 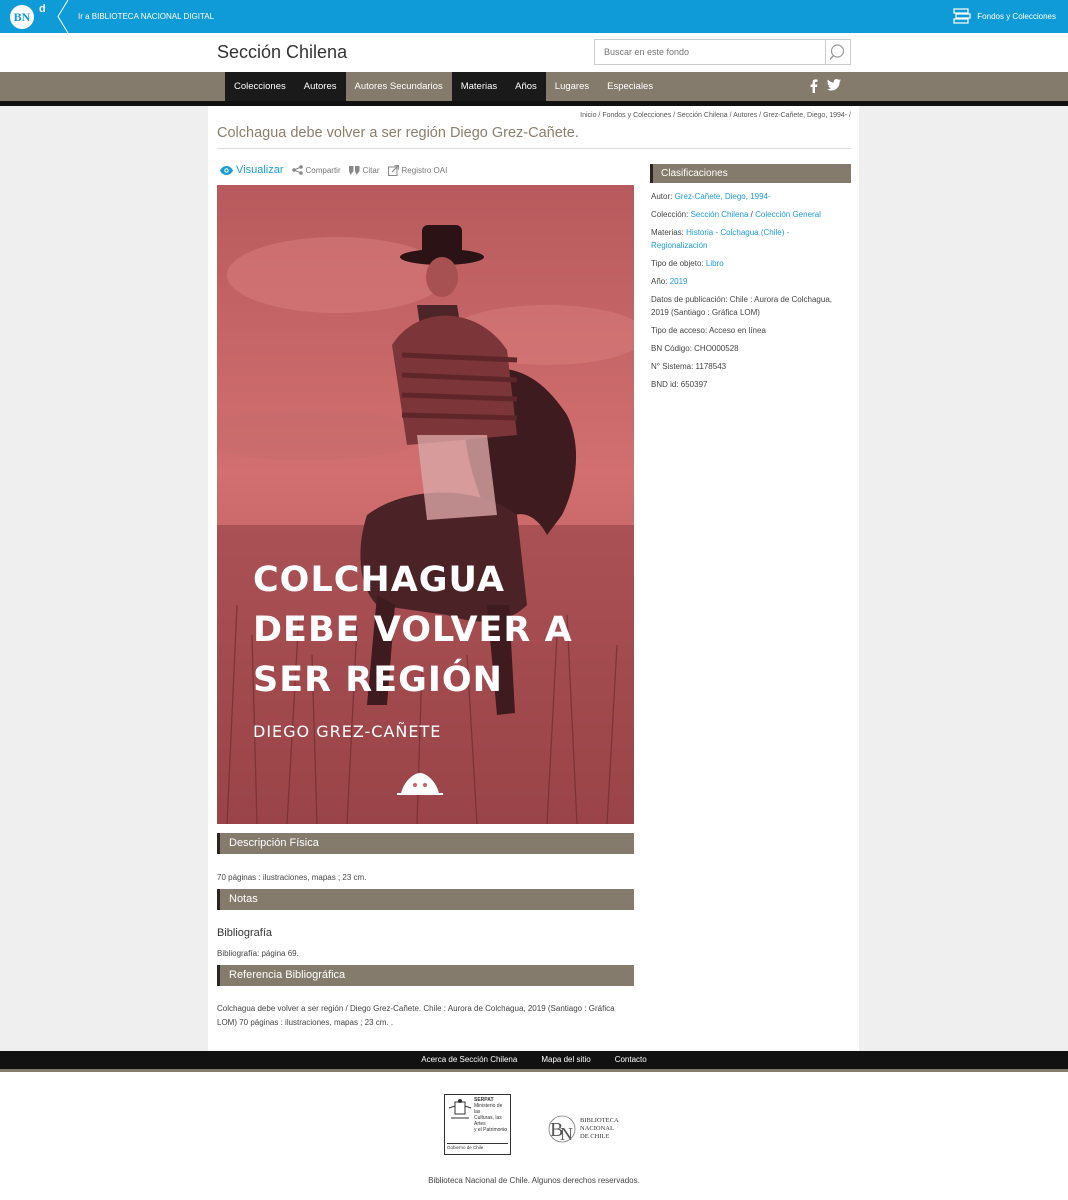 What do you see at coordinates (42, 9) in the screenshot?
I see `bnd-logo-d: d` at bounding box center [42, 9].